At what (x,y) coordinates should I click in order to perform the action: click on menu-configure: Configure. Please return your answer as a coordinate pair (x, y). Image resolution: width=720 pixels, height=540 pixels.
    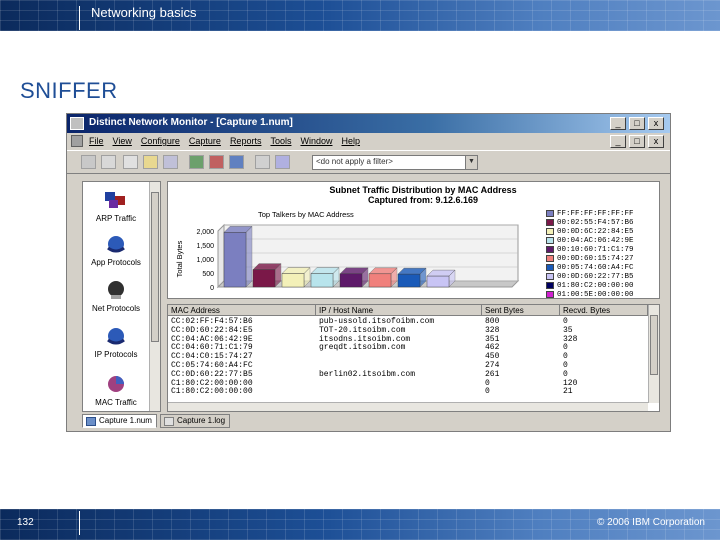
    Looking at the image, I should click on (160, 141).